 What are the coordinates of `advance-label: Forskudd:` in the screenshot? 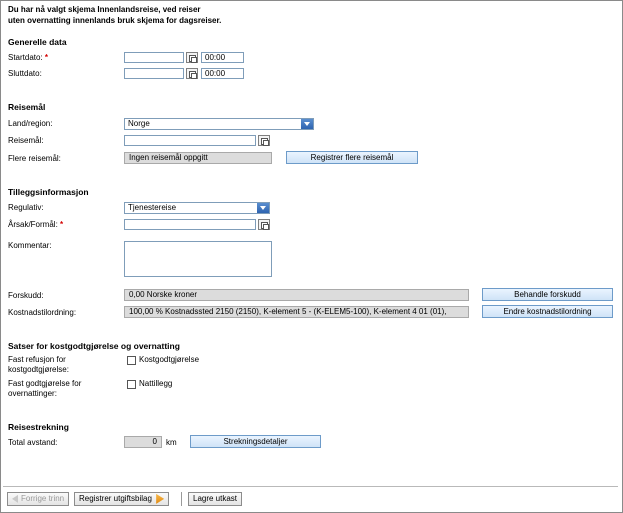 It's located at (26, 295).